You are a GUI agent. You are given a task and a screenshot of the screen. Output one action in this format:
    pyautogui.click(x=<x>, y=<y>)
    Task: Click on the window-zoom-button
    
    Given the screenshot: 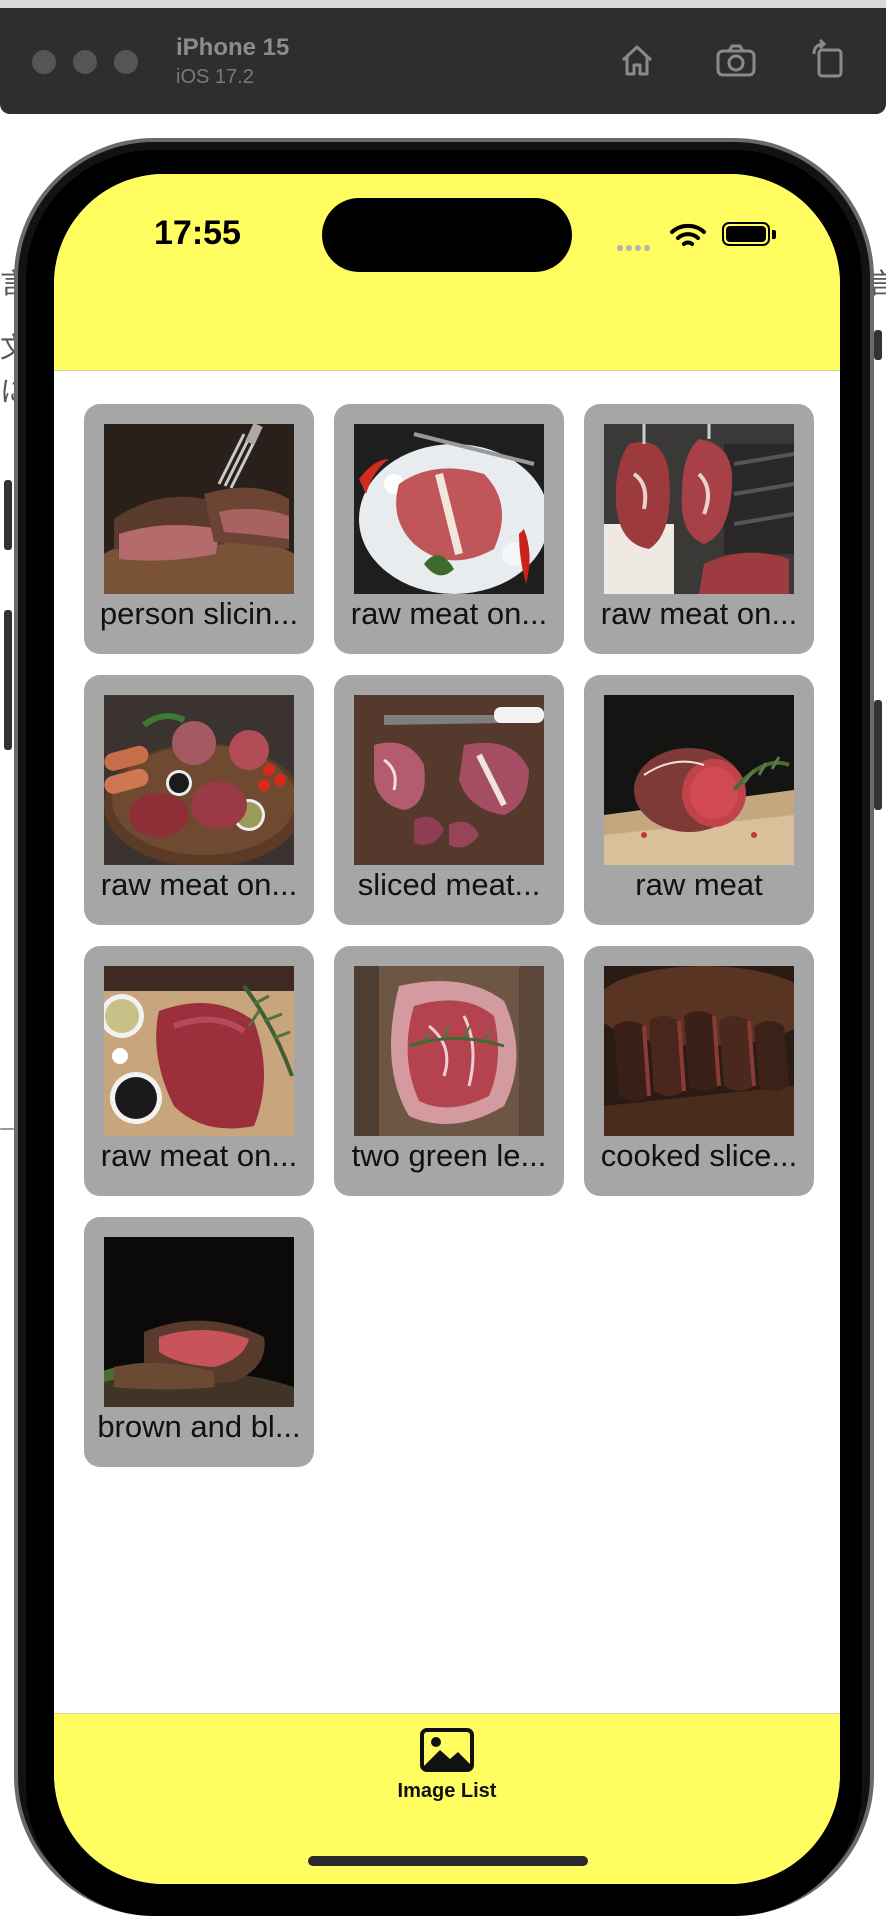 What is the action you would take?
    pyautogui.click(x=126, y=62)
    